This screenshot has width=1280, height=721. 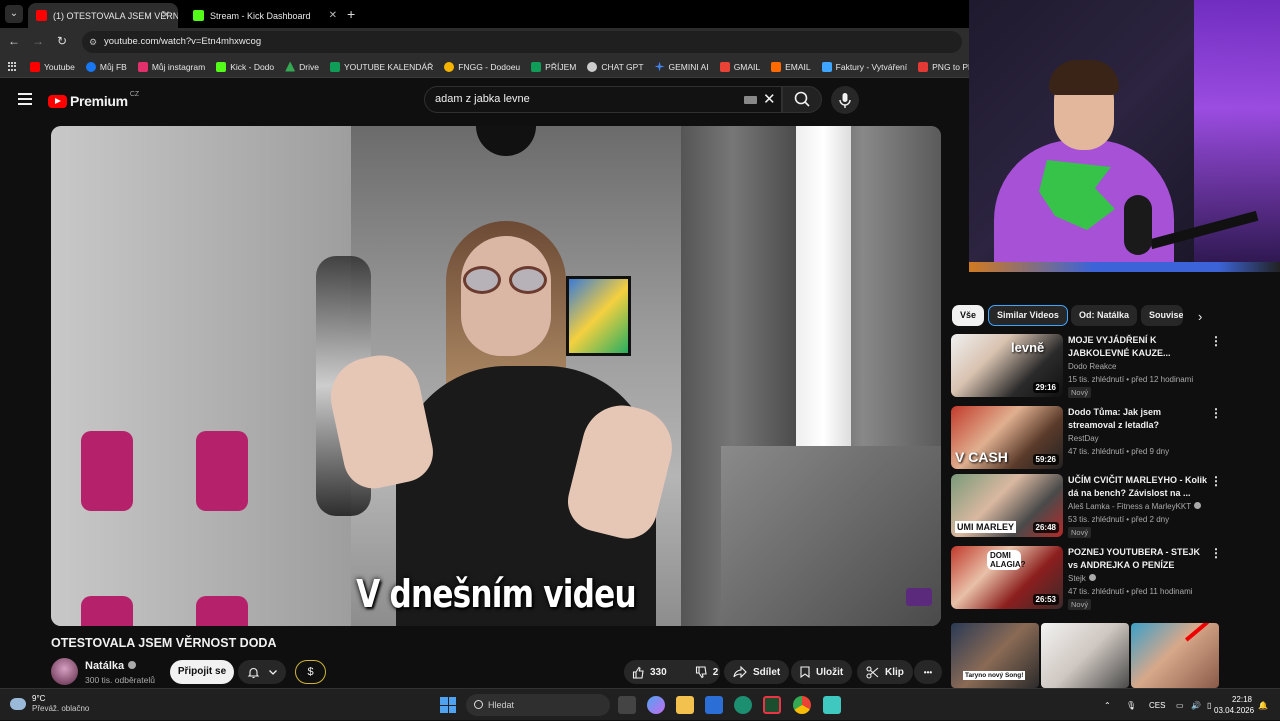 I want to click on bookmark-instagram: Můj instagram, so click(x=171, y=66).